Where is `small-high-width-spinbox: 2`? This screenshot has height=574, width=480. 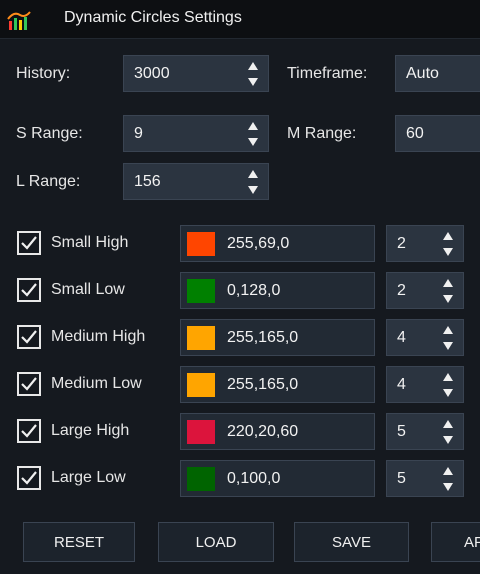
small-high-width-spinbox: 2 is located at coordinates (425, 243).